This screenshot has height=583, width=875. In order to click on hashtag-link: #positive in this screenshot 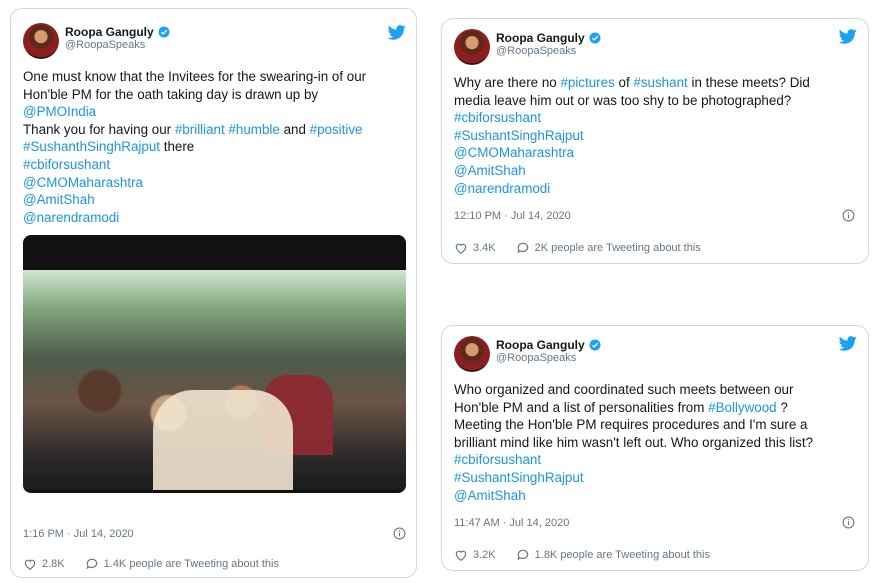, I will do `click(336, 129)`.